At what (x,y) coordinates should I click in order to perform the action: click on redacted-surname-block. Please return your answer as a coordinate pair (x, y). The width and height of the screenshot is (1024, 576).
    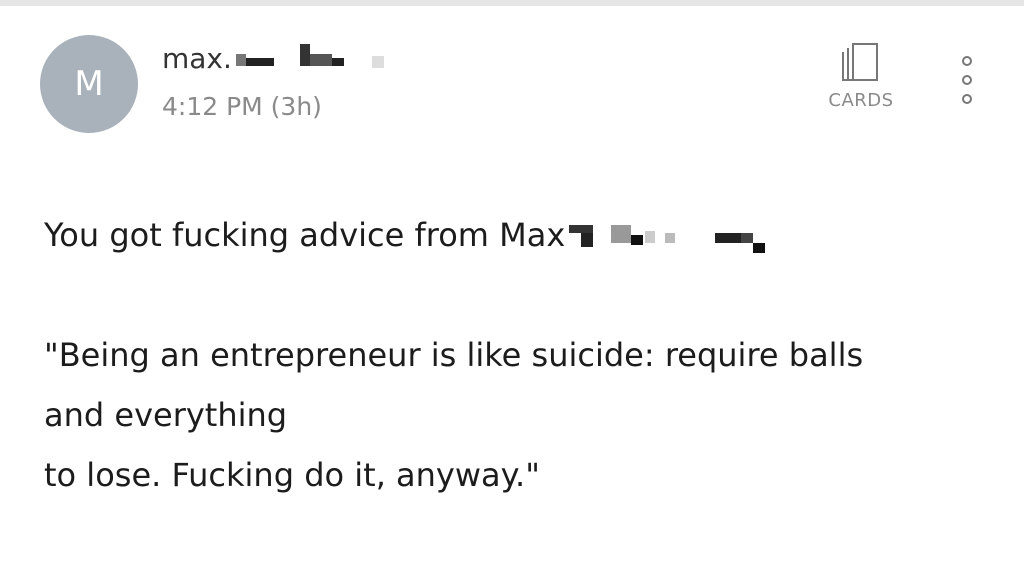
    Looking at the image, I should click on (670, 235).